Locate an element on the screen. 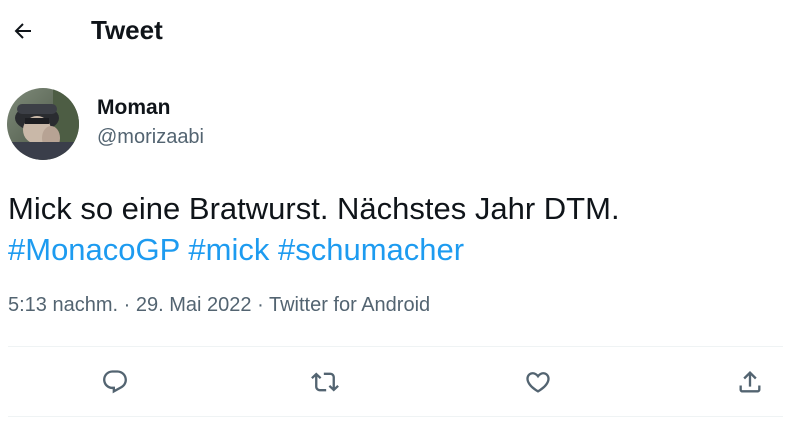 Image resolution: width=791 pixels, height=445 pixels. share-icon is located at coordinates (750, 382).